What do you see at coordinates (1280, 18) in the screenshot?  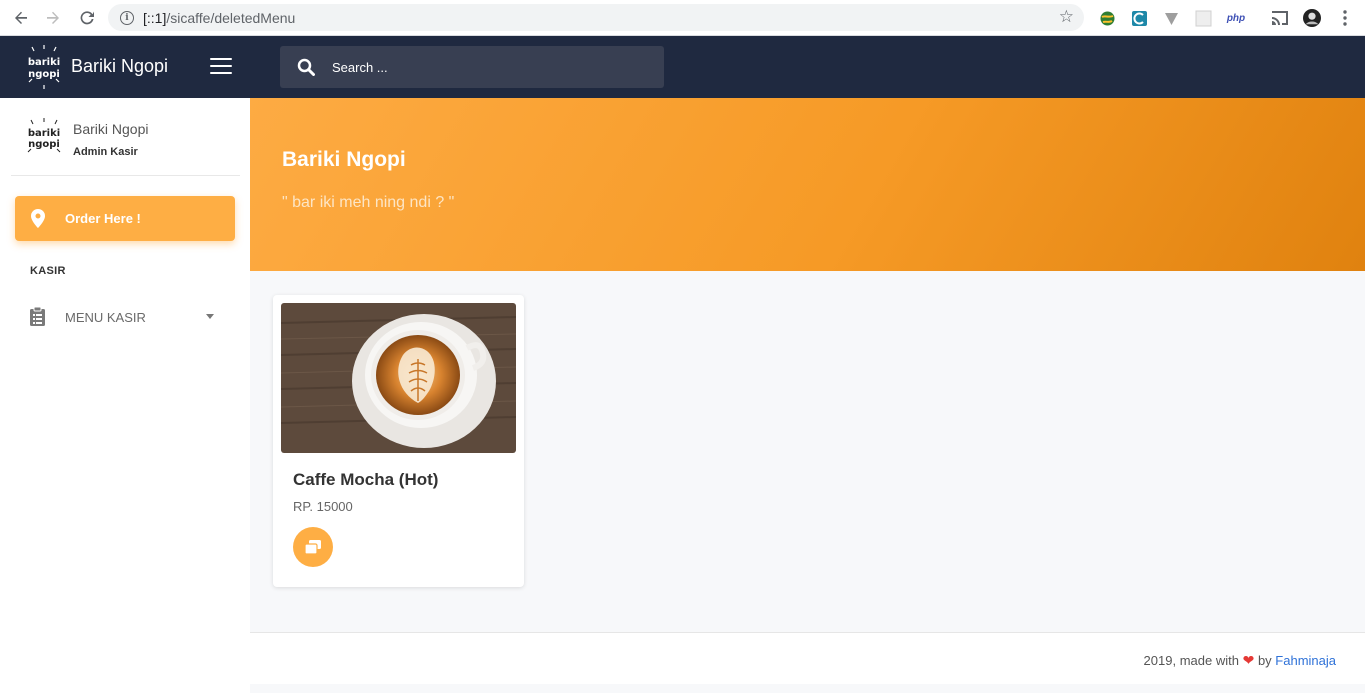 I see `cast-icon` at bounding box center [1280, 18].